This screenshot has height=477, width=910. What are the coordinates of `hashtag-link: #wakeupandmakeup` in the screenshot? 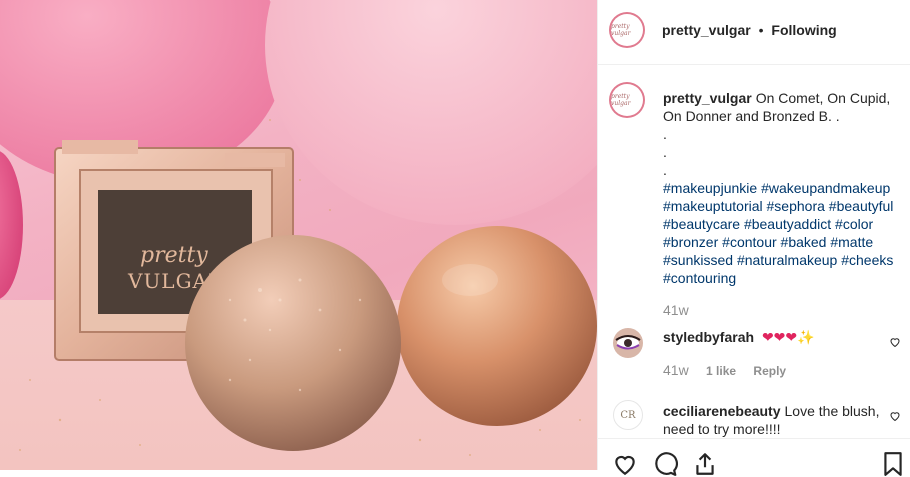 It's located at (825, 188).